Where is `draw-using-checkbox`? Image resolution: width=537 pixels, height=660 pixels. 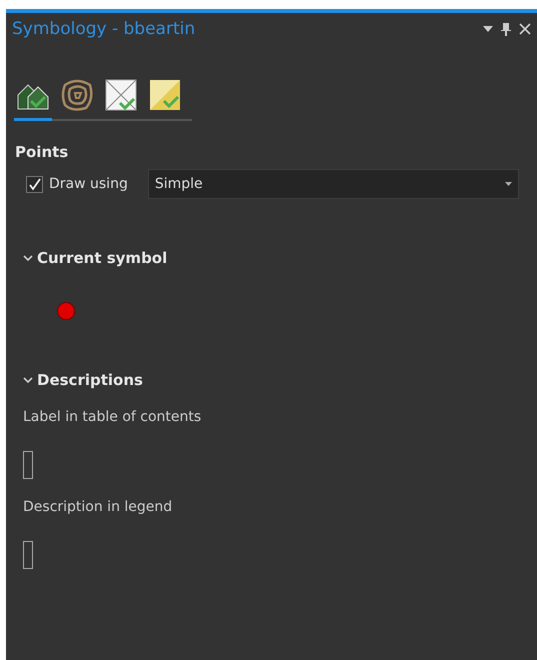 draw-using-checkbox is located at coordinates (34, 184).